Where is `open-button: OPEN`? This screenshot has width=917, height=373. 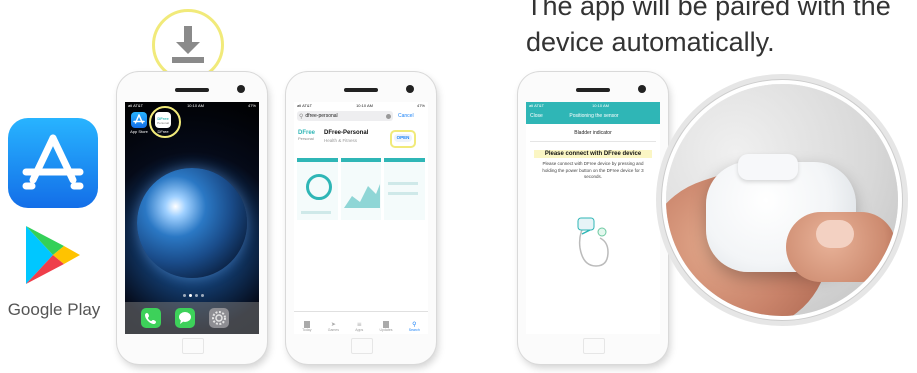 open-button: OPEN is located at coordinates (403, 138).